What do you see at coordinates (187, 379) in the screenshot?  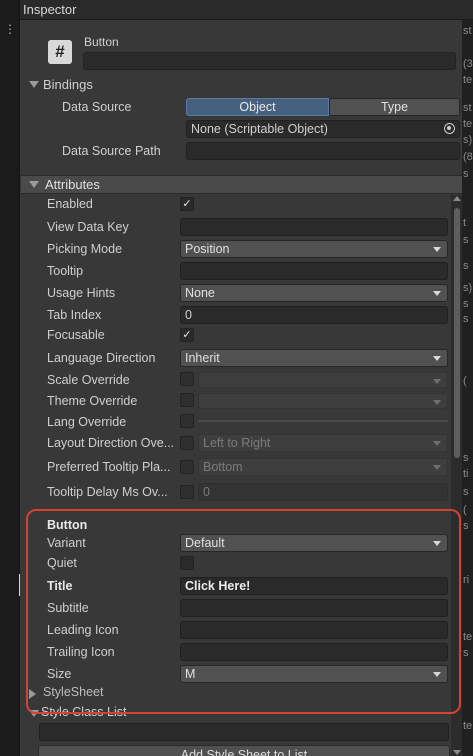 I see `scale-override-checkbox` at bounding box center [187, 379].